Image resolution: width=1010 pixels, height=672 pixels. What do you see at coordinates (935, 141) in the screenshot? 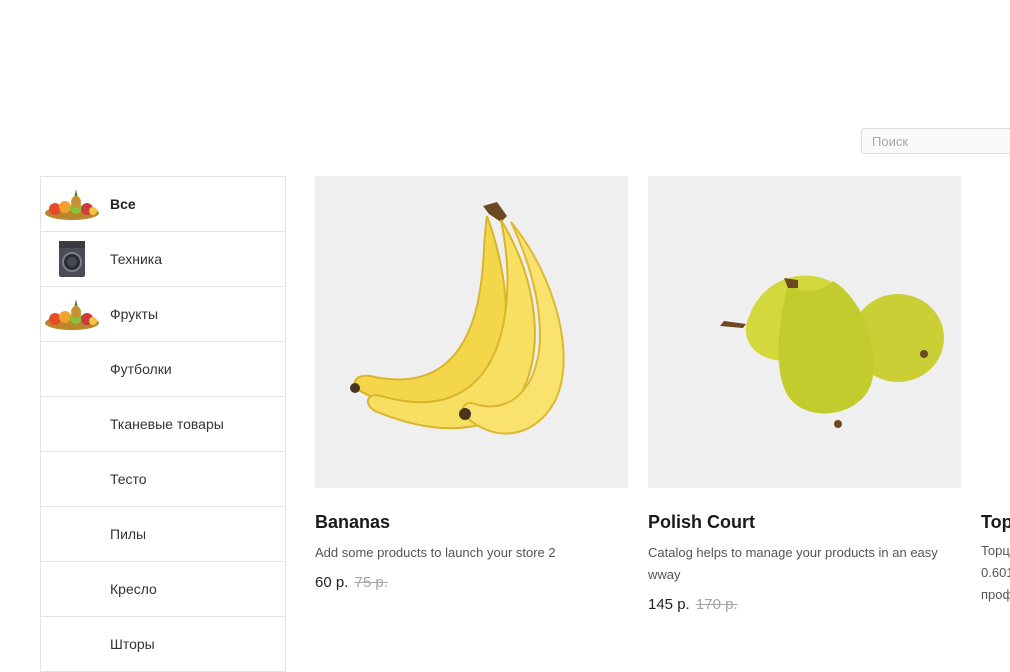
I see `search-input` at bounding box center [935, 141].